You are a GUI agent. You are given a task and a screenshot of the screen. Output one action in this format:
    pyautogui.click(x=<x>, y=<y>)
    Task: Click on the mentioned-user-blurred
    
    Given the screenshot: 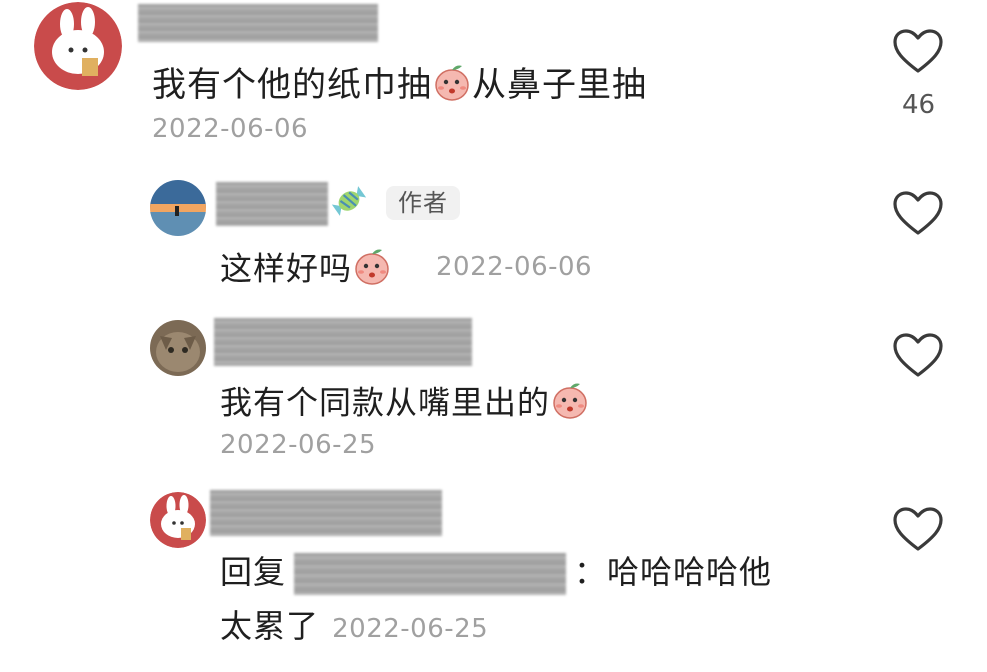 What is the action you would take?
    pyautogui.click(x=430, y=574)
    